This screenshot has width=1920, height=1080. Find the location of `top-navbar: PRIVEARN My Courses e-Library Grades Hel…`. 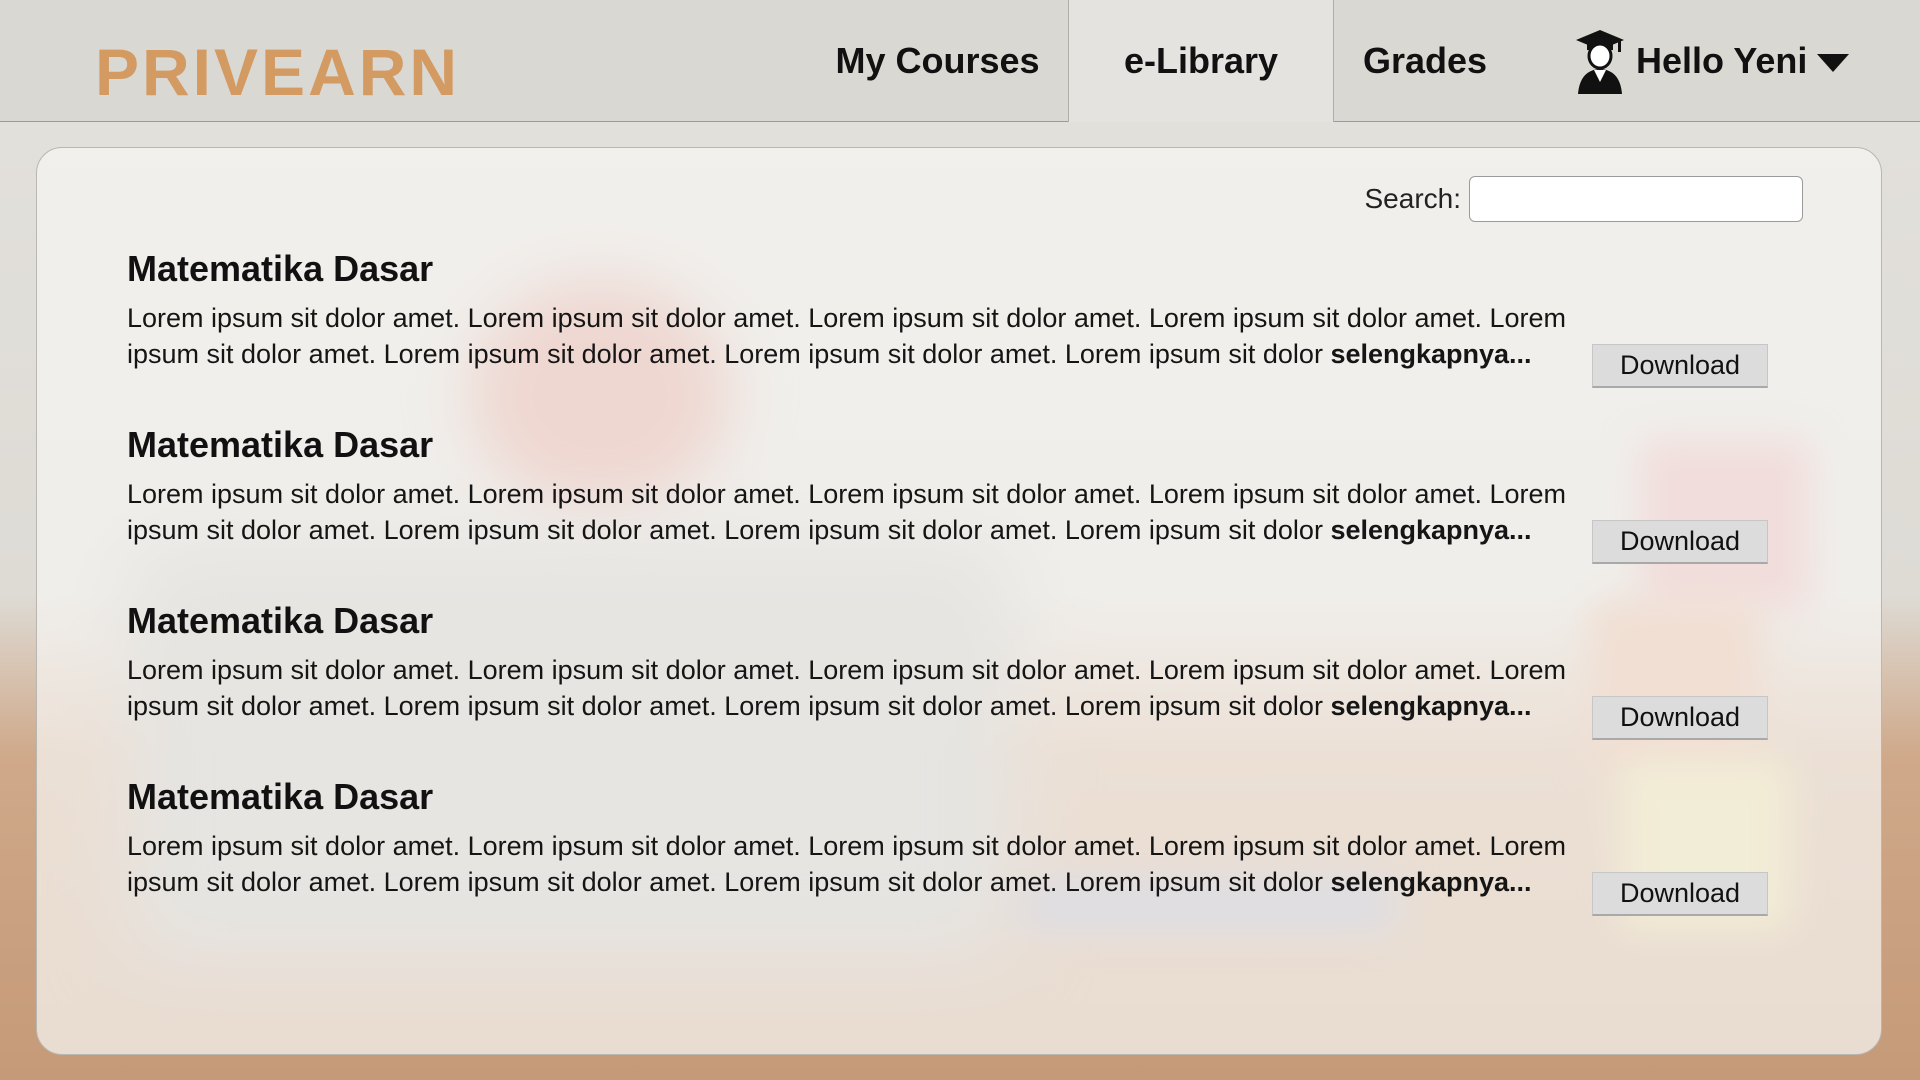

top-navbar: PRIVEARN My Courses e-Library Grades Hel… is located at coordinates (960, 61).